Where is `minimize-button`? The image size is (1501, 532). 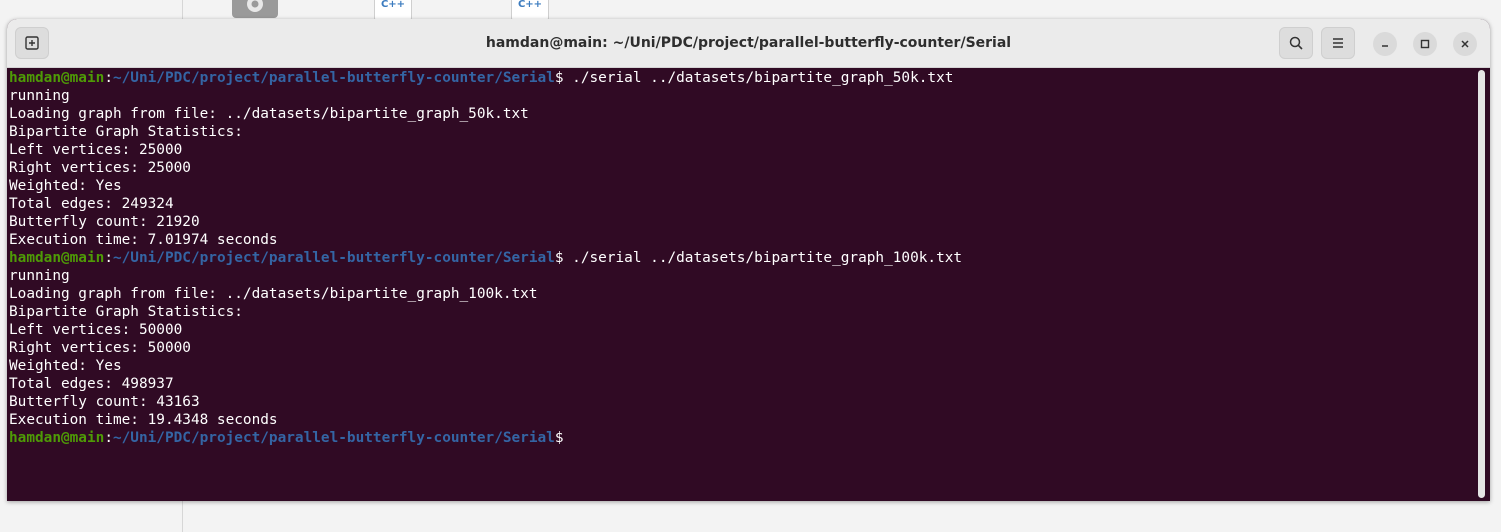 minimize-button is located at coordinates (1385, 44).